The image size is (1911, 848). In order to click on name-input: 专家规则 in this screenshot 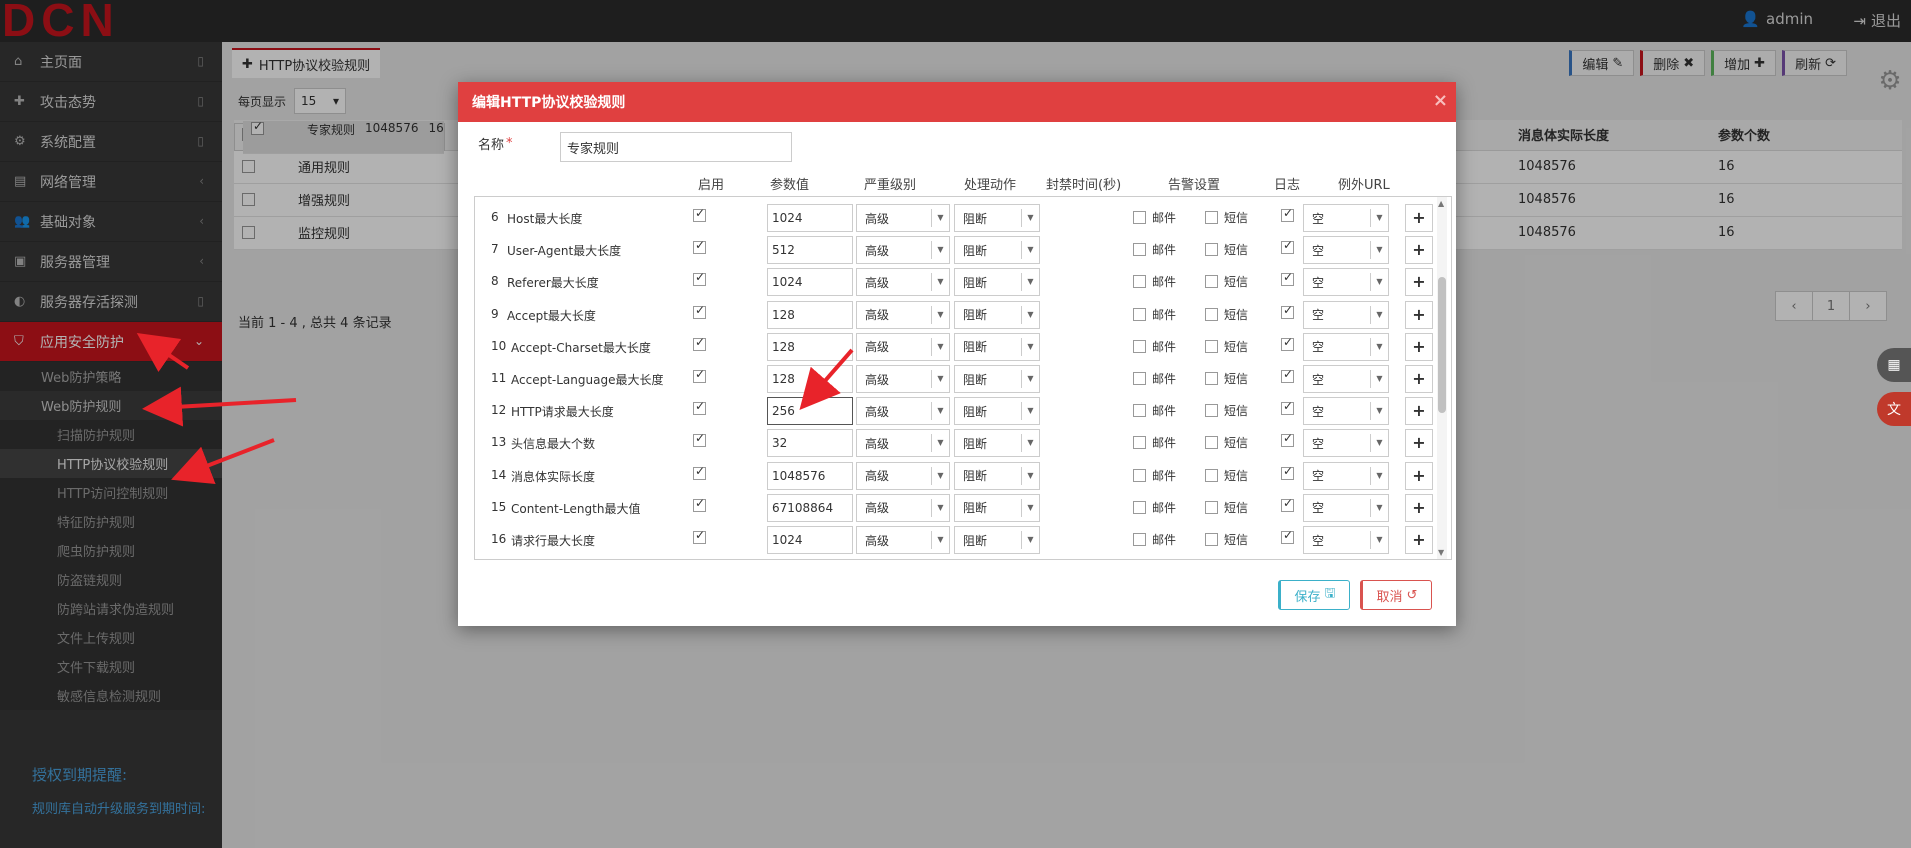, I will do `click(676, 147)`.